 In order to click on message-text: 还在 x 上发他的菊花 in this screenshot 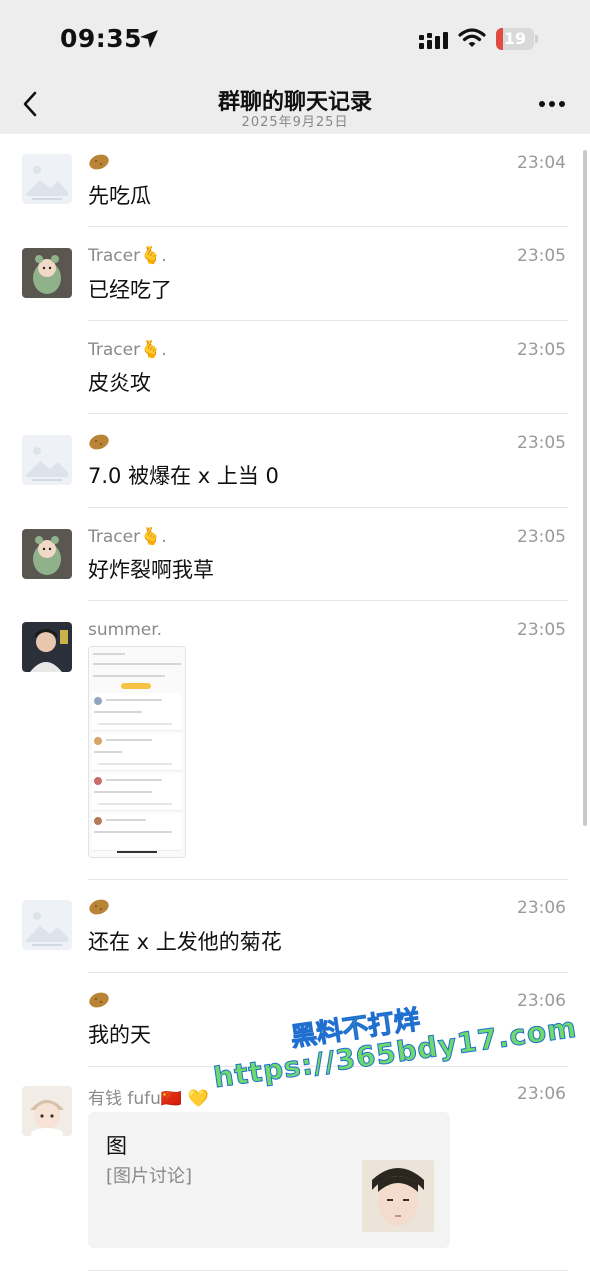, I will do `click(185, 942)`.